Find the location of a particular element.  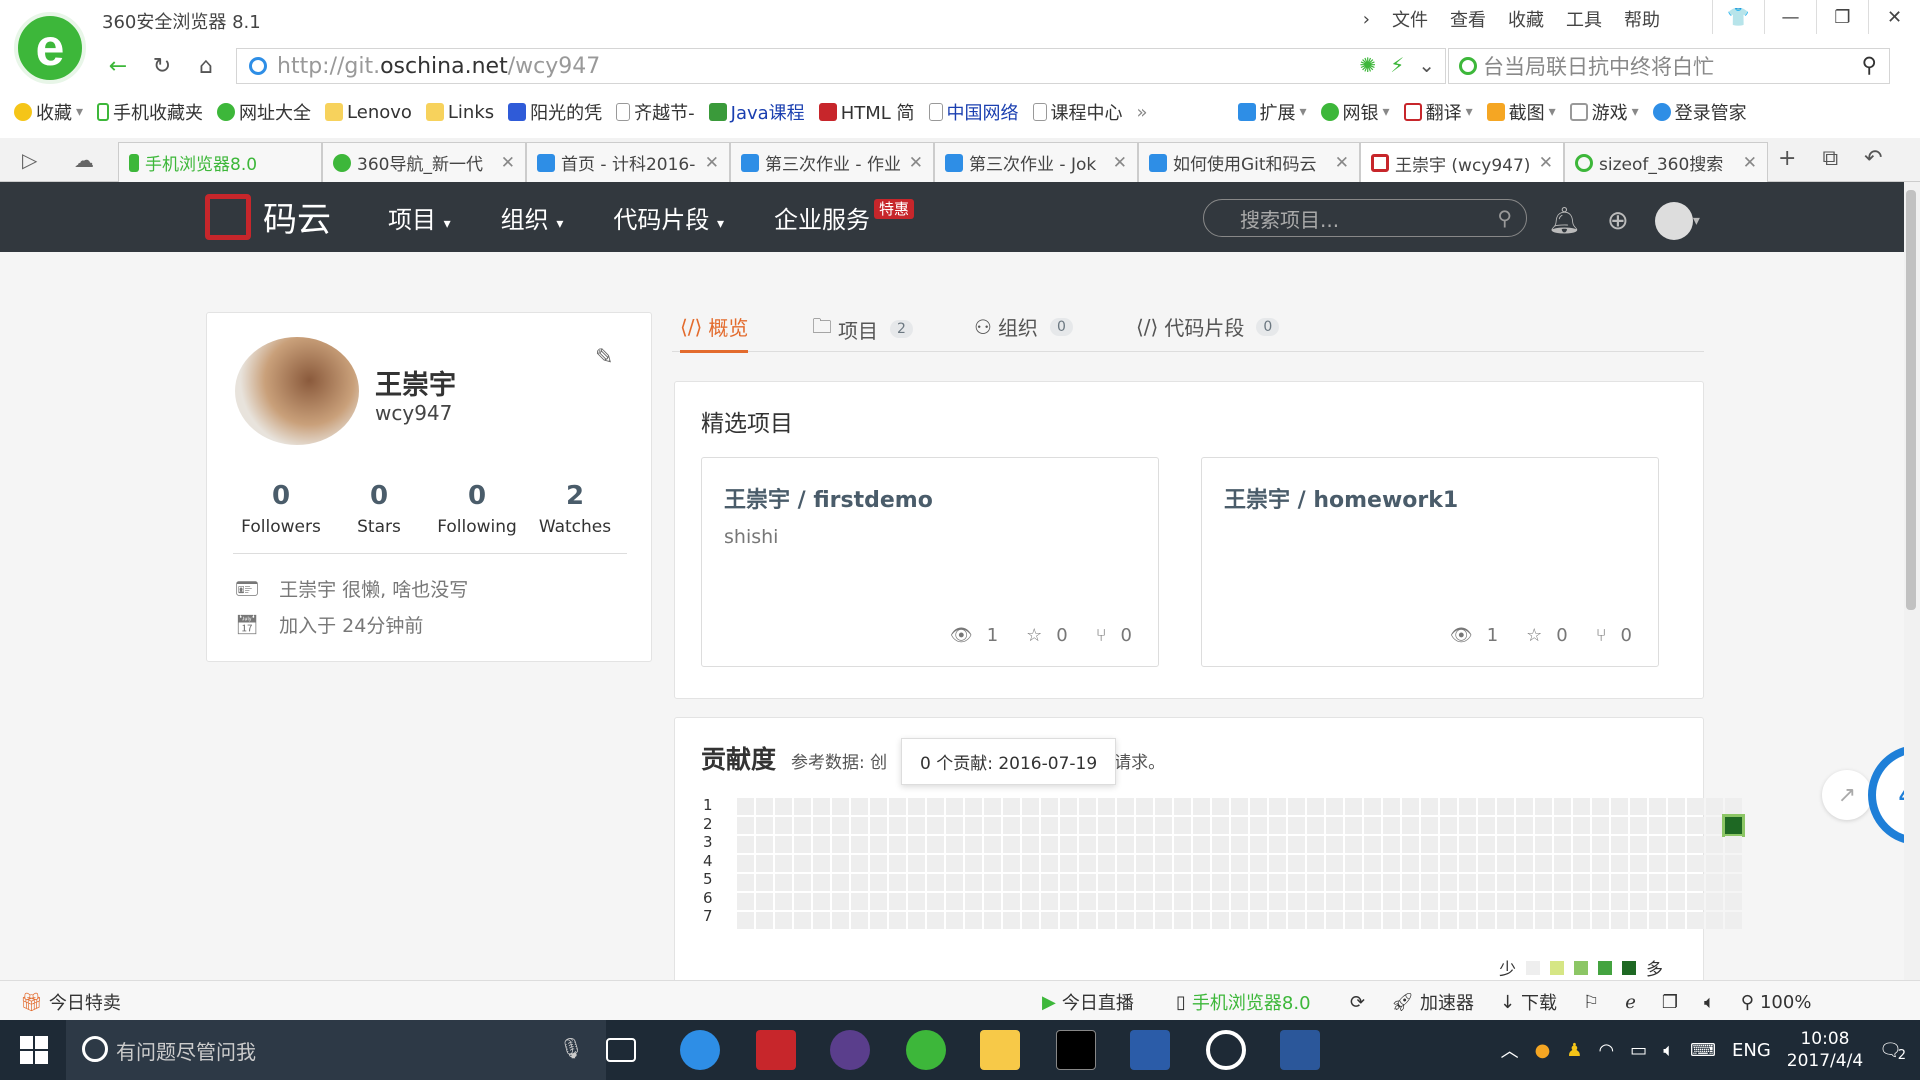

nav-projects: 项目 ▾ is located at coordinates (419, 217).